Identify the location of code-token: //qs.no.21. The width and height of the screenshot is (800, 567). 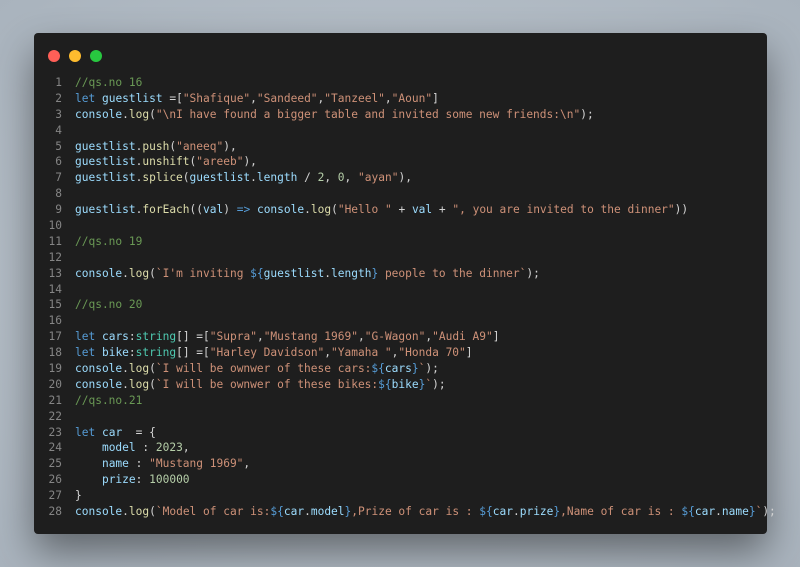
(109, 400).